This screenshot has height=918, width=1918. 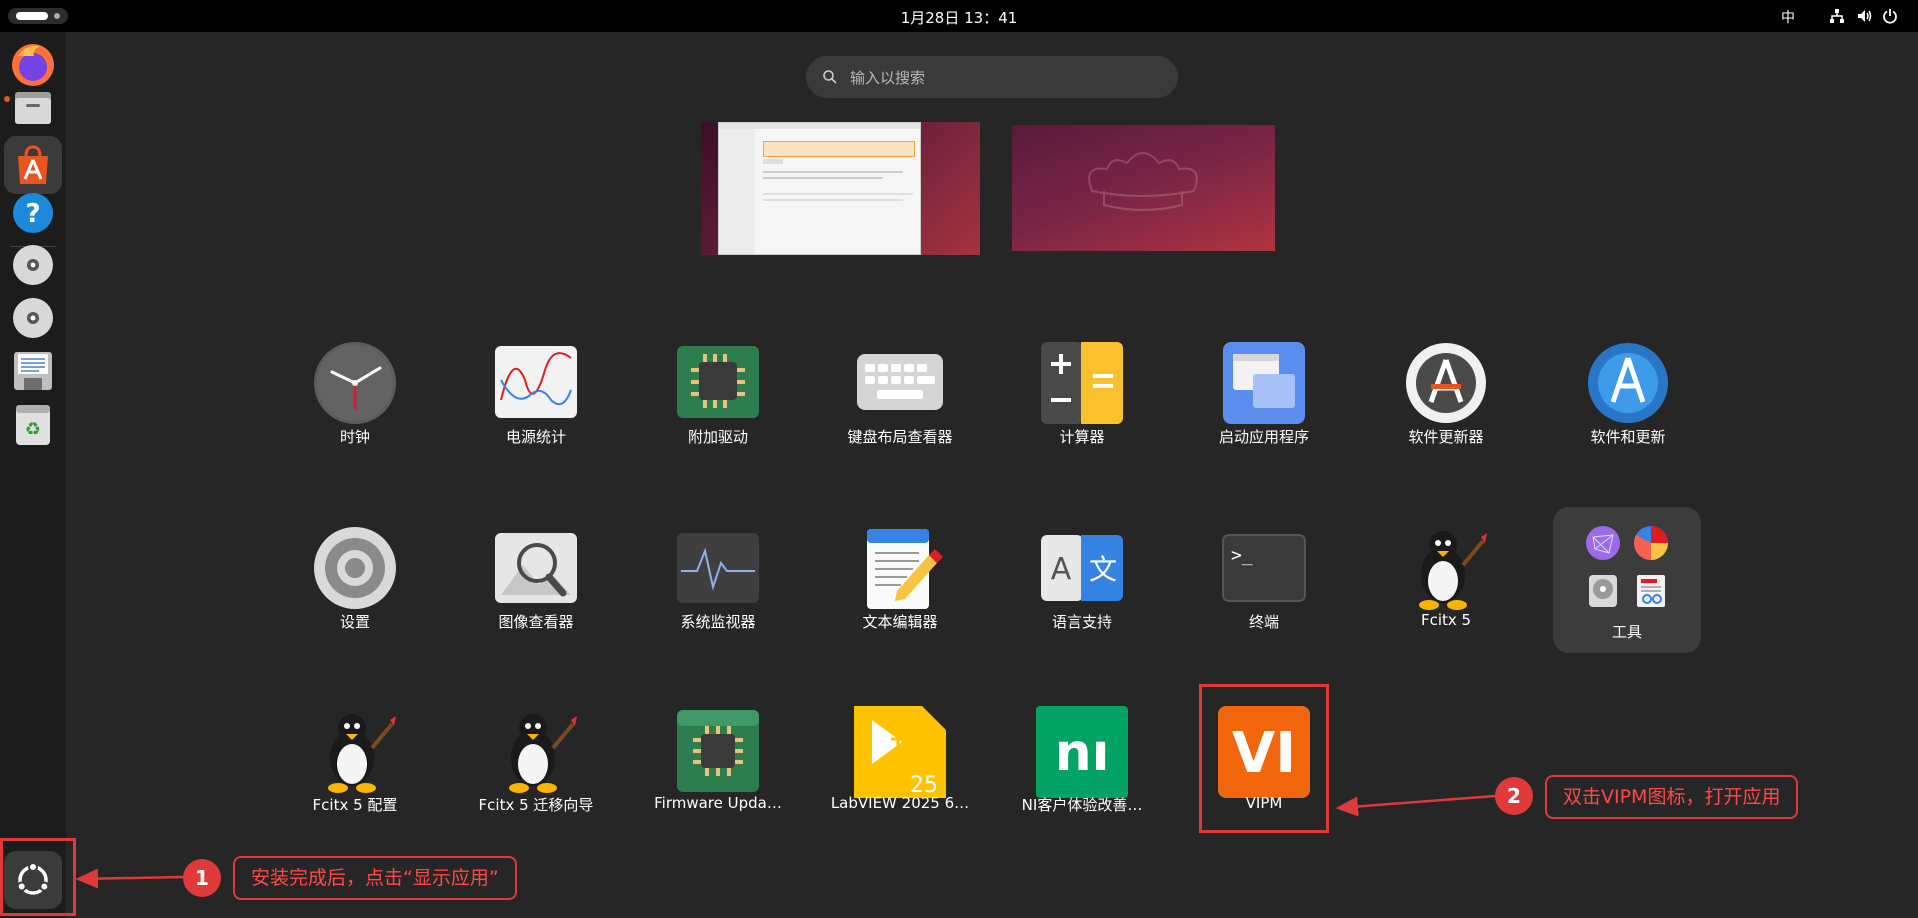 What do you see at coordinates (1672, 797) in the screenshot?
I see `callout-text-2: 双击VIPM图标，打开应用` at bounding box center [1672, 797].